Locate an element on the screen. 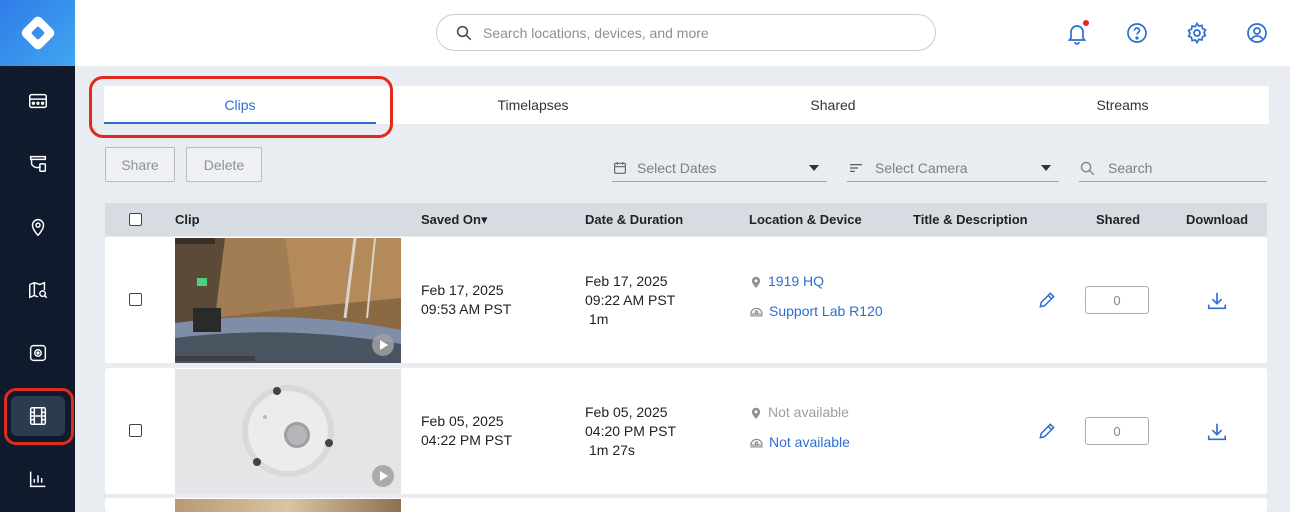 Image resolution: width=1290 pixels, height=512 pixels. location-link: 1919 HQ is located at coordinates (816, 281).